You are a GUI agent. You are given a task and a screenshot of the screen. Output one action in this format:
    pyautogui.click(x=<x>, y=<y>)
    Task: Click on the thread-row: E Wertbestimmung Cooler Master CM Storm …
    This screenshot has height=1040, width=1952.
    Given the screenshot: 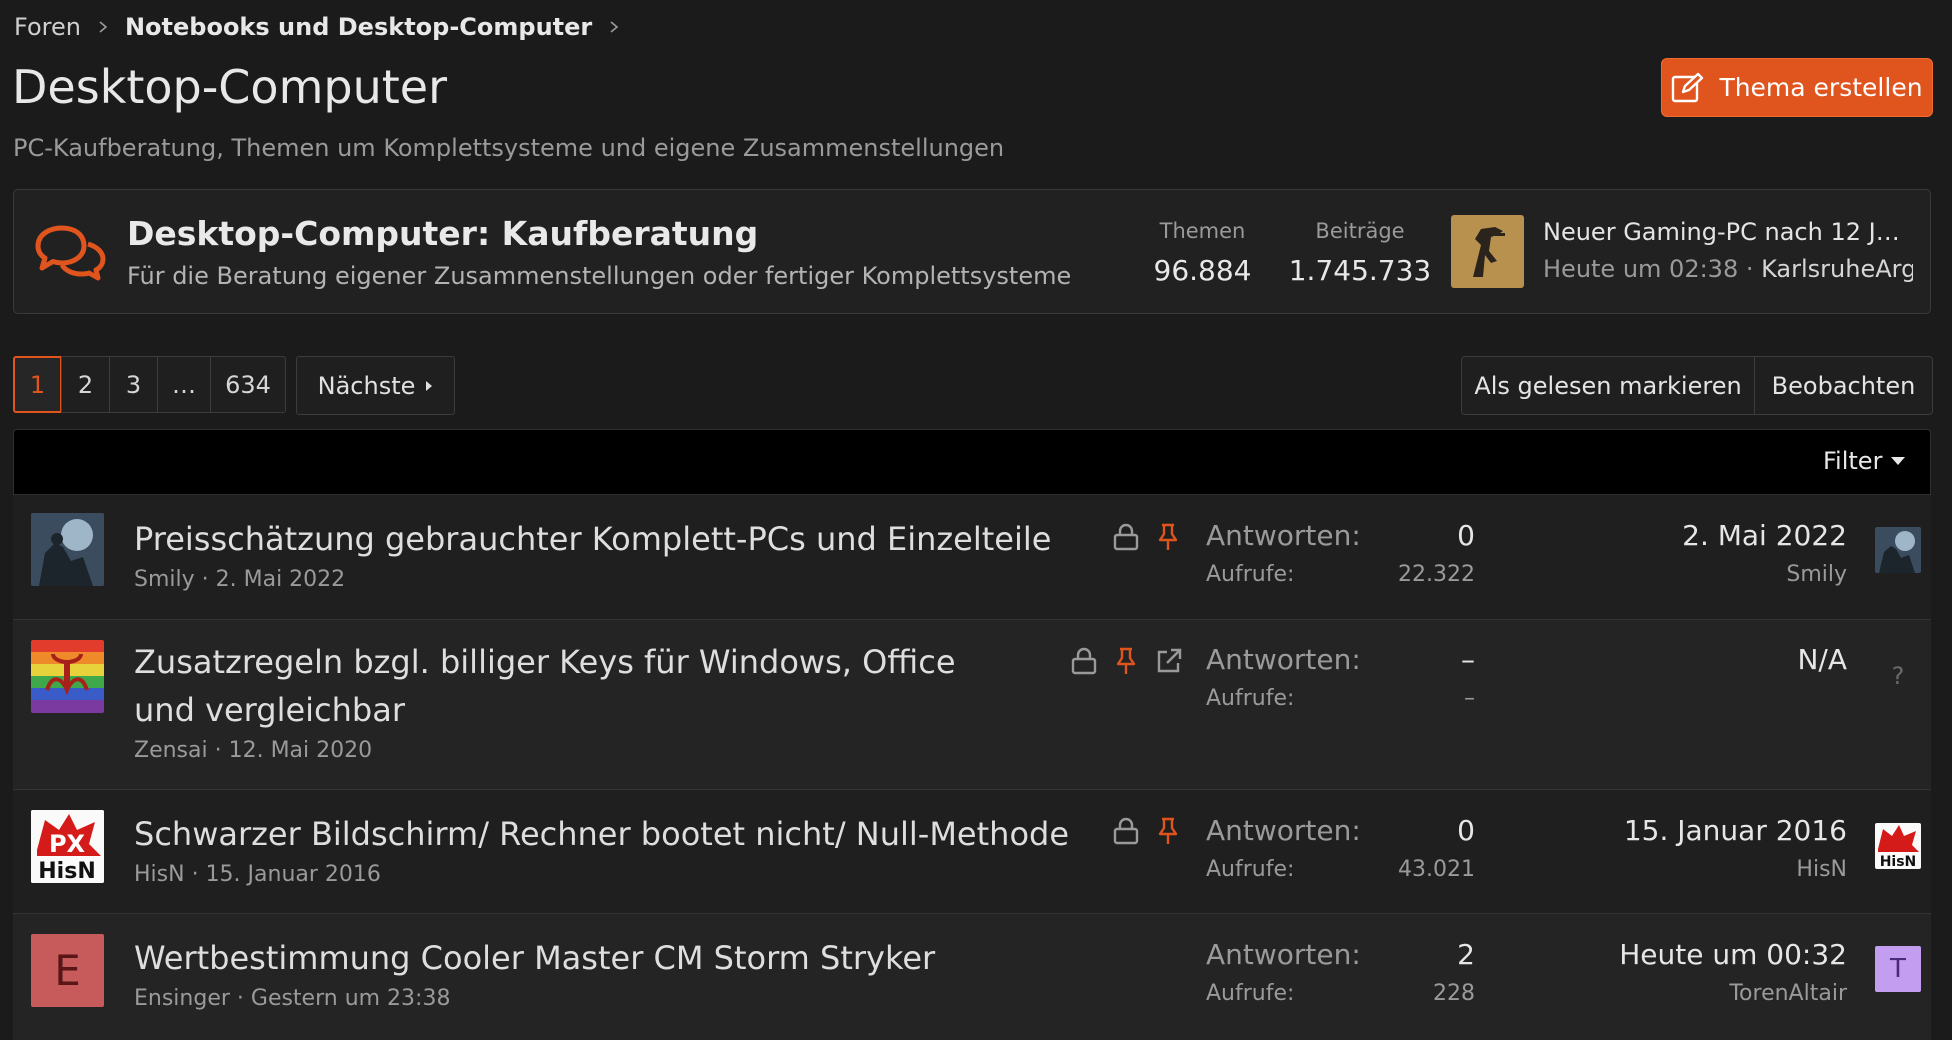 What is the action you would take?
    pyautogui.click(x=972, y=977)
    